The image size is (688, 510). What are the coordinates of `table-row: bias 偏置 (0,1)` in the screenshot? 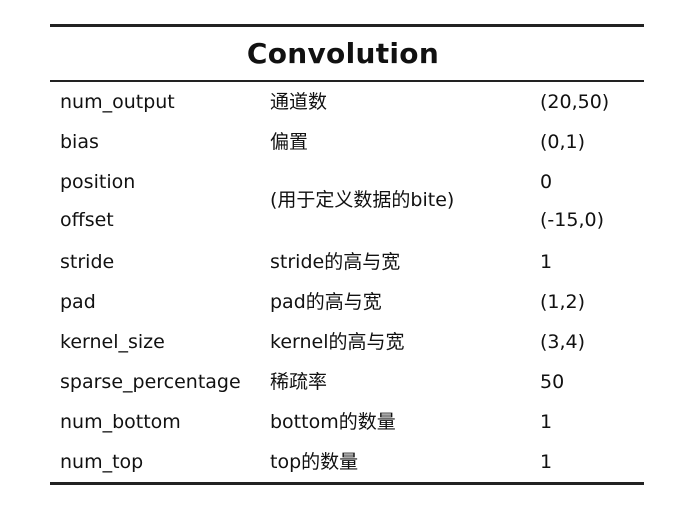 It's located at (347, 142).